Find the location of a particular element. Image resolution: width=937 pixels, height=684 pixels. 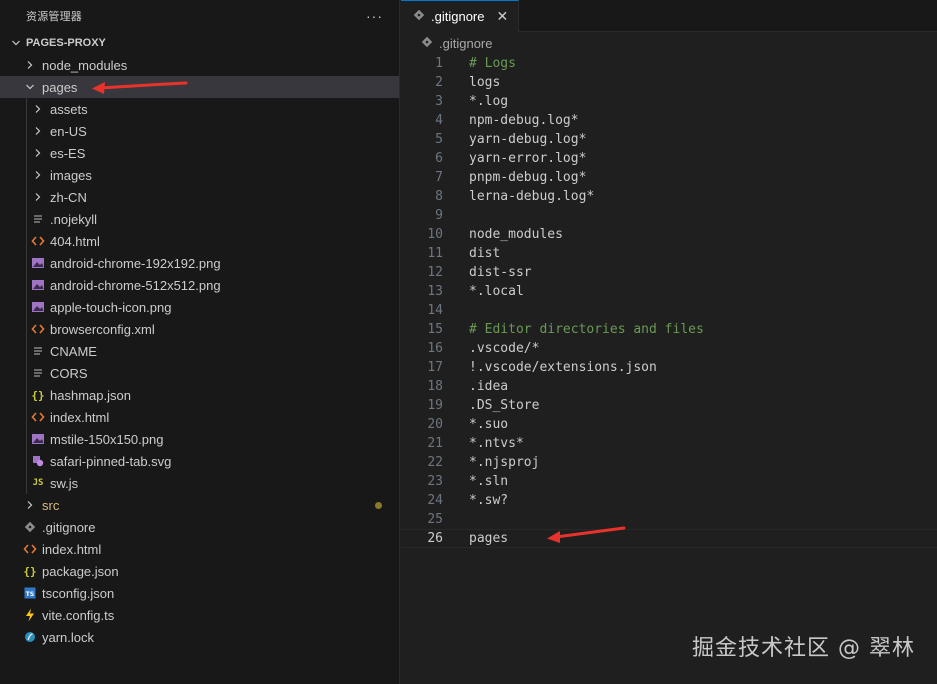

tree-file: {} hashmap.json is located at coordinates (199, 395).